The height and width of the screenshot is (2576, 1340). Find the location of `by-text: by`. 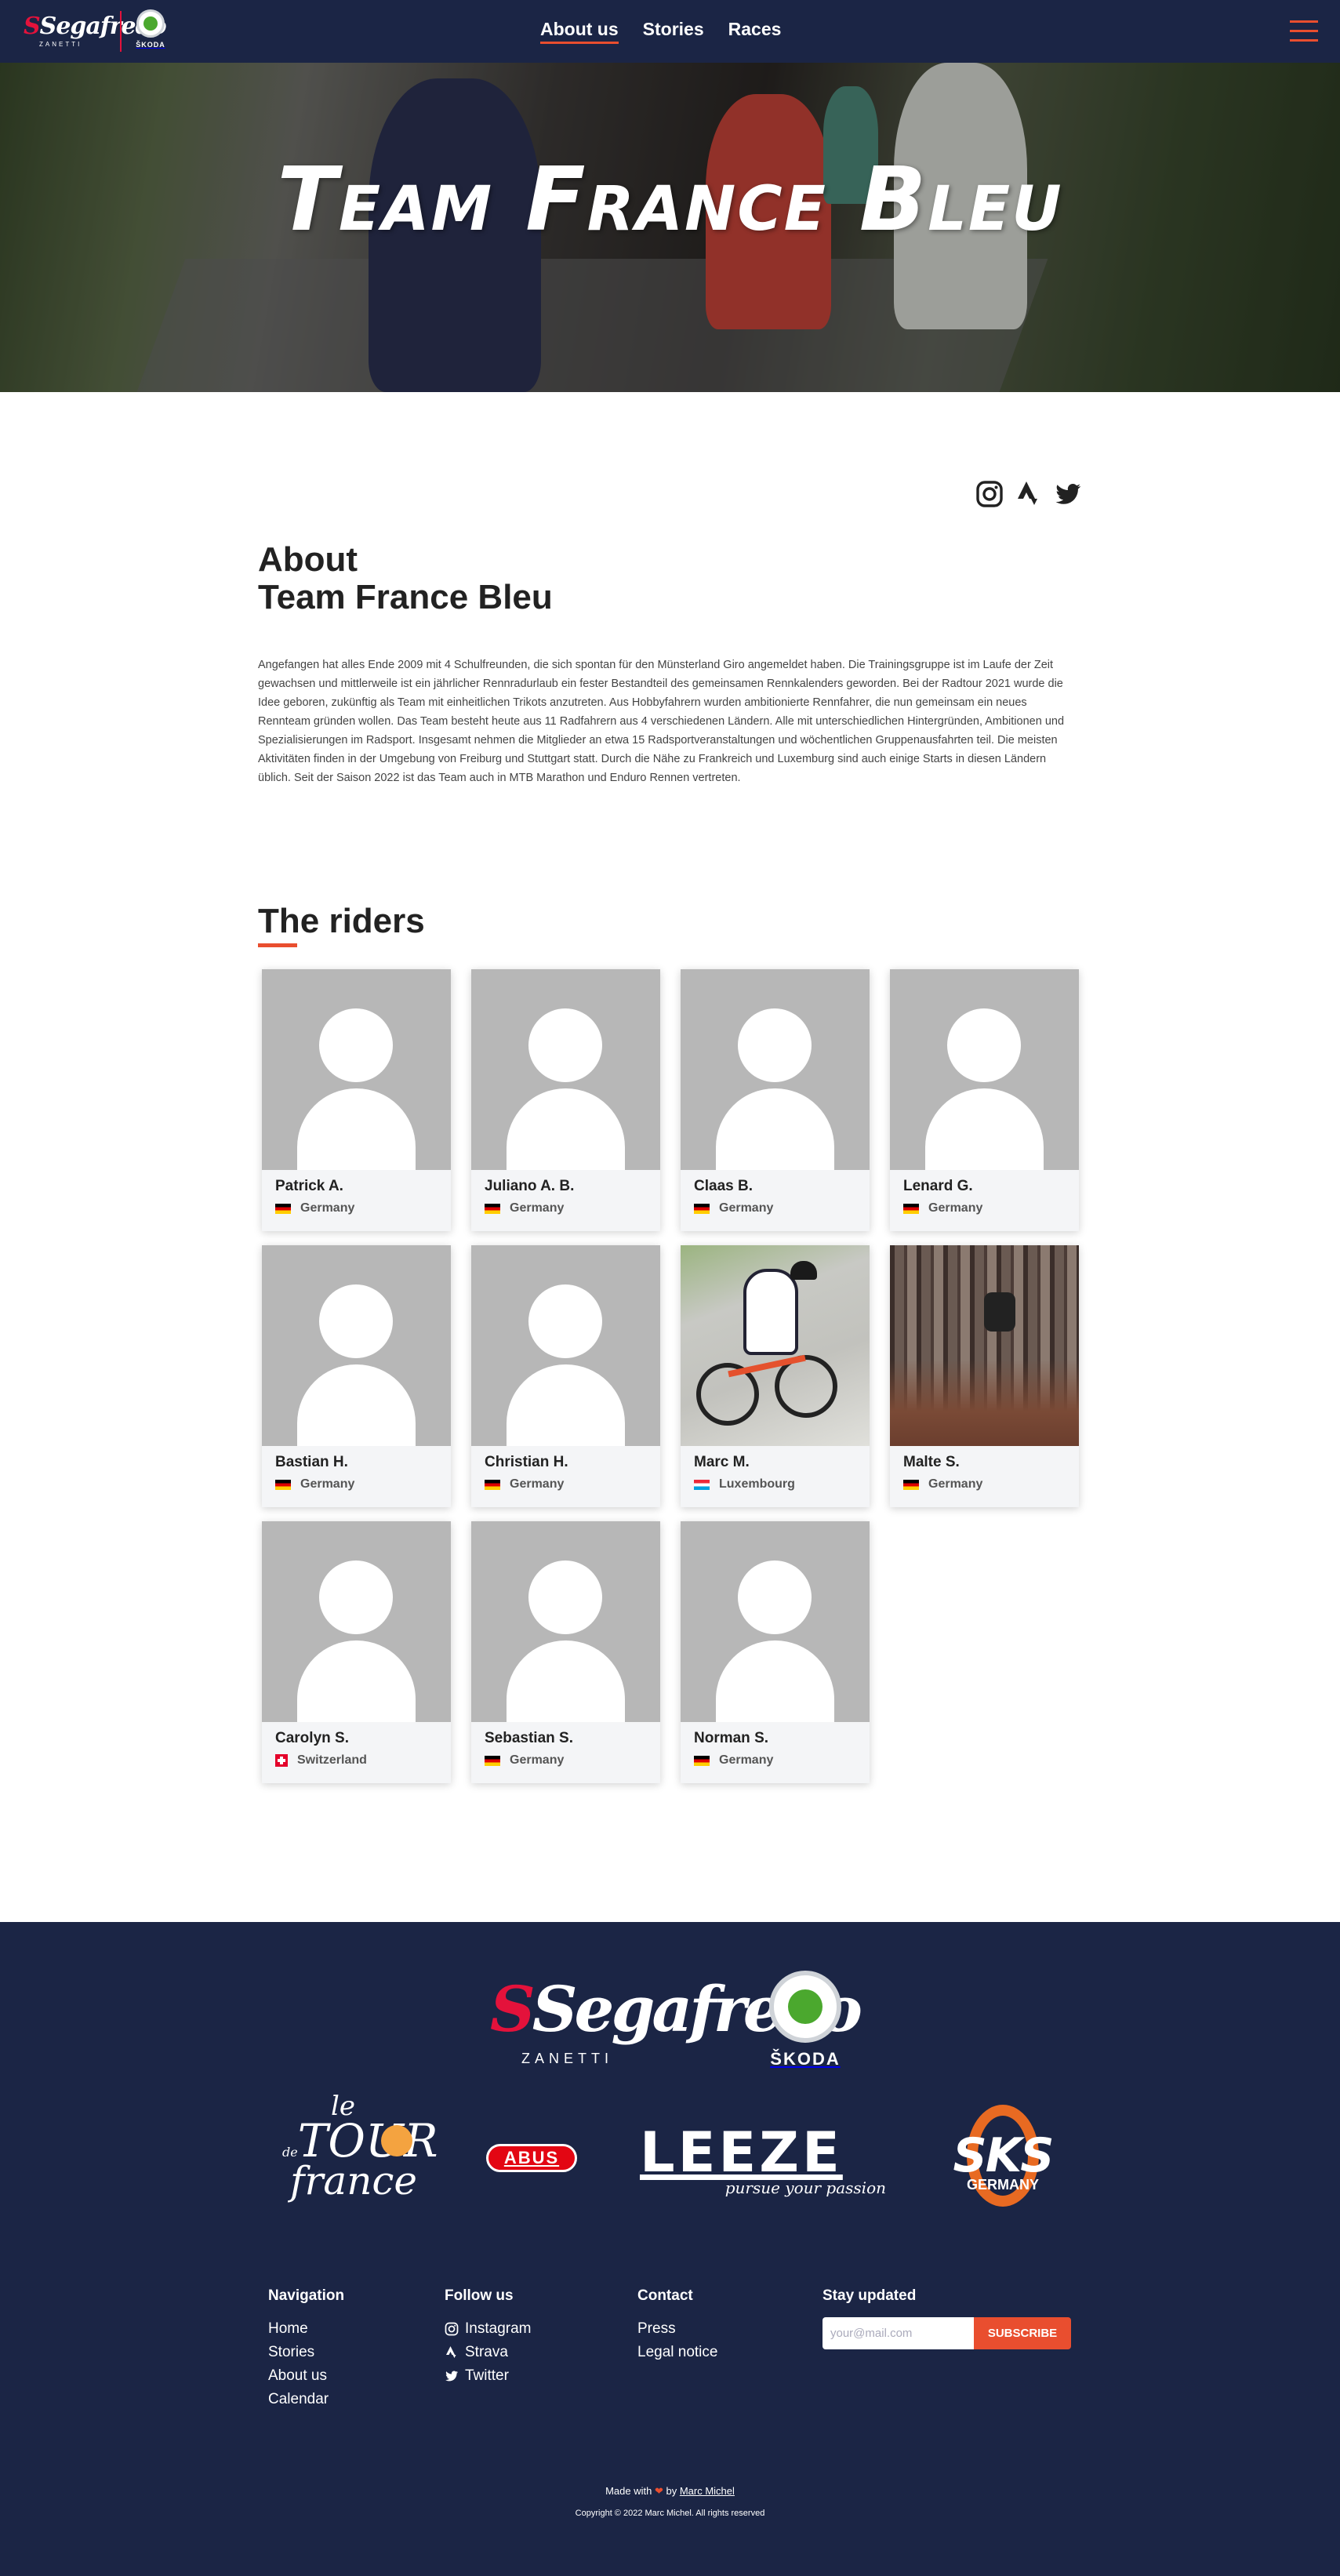

by-text: by is located at coordinates (671, 2491).